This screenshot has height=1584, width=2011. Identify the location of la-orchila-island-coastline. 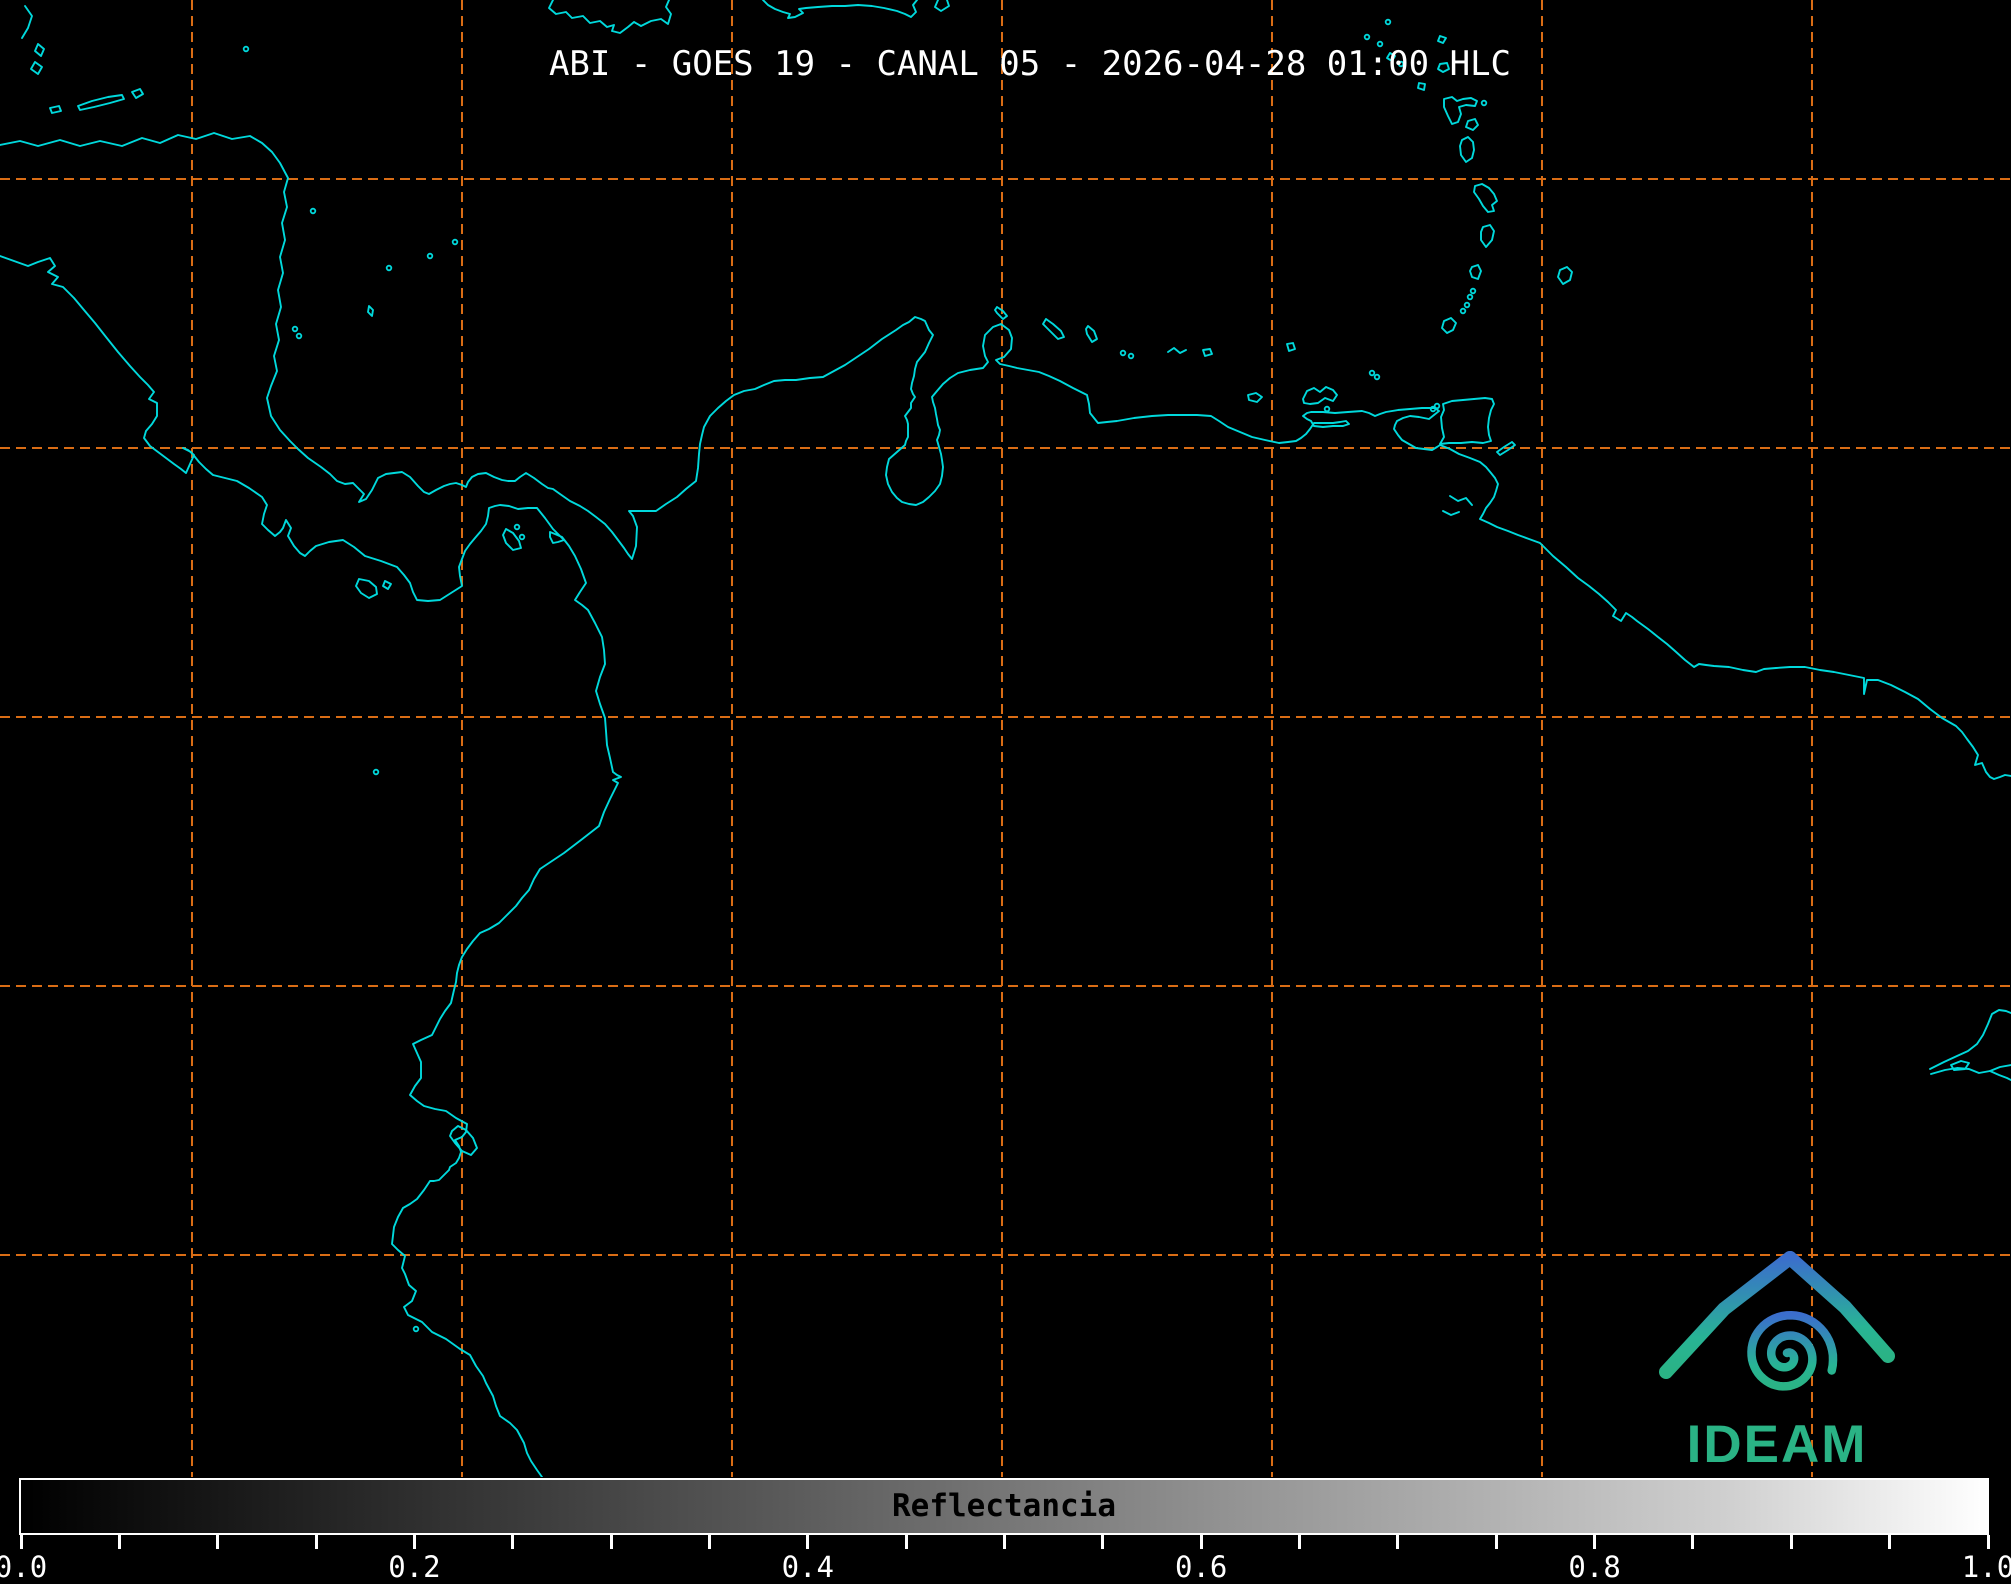
(1207, 352).